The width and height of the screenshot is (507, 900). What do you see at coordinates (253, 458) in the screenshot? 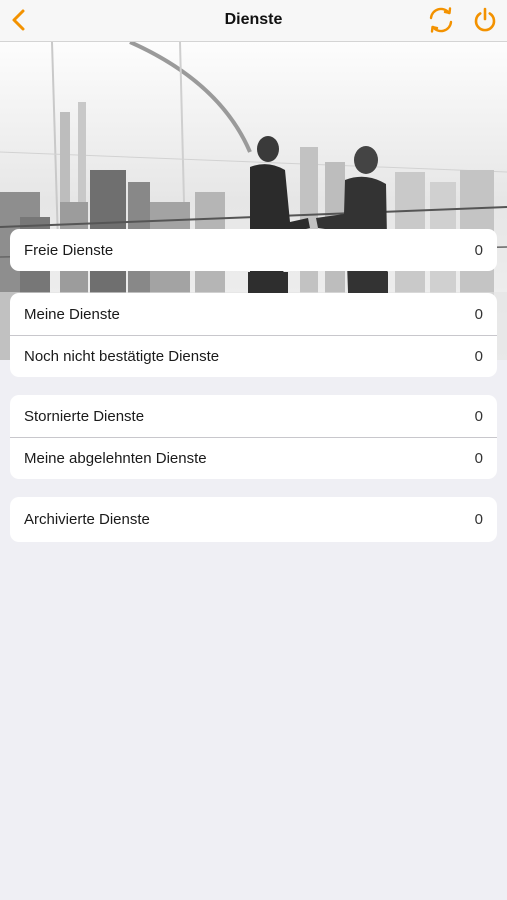
I see `list-item-abgelehnte: Meine abgelehnten Dienste 0` at bounding box center [253, 458].